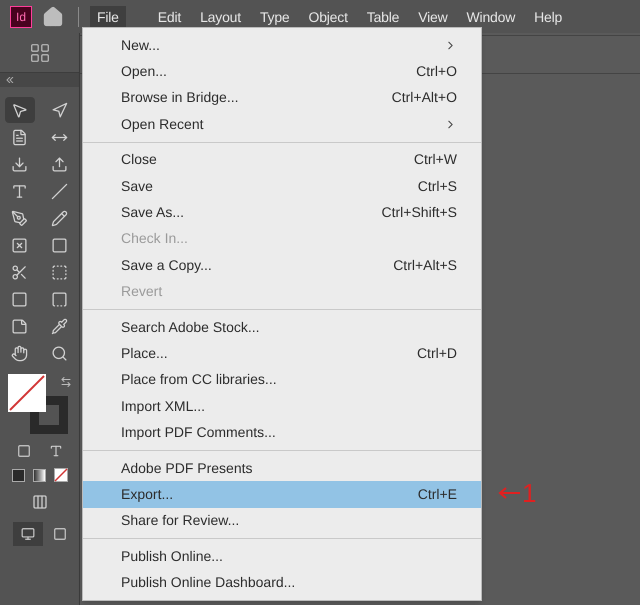 The image size is (640, 605). Describe the element at coordinates (548, 19) in the screenshot. I see `menu-bar-item: Help` at that location.